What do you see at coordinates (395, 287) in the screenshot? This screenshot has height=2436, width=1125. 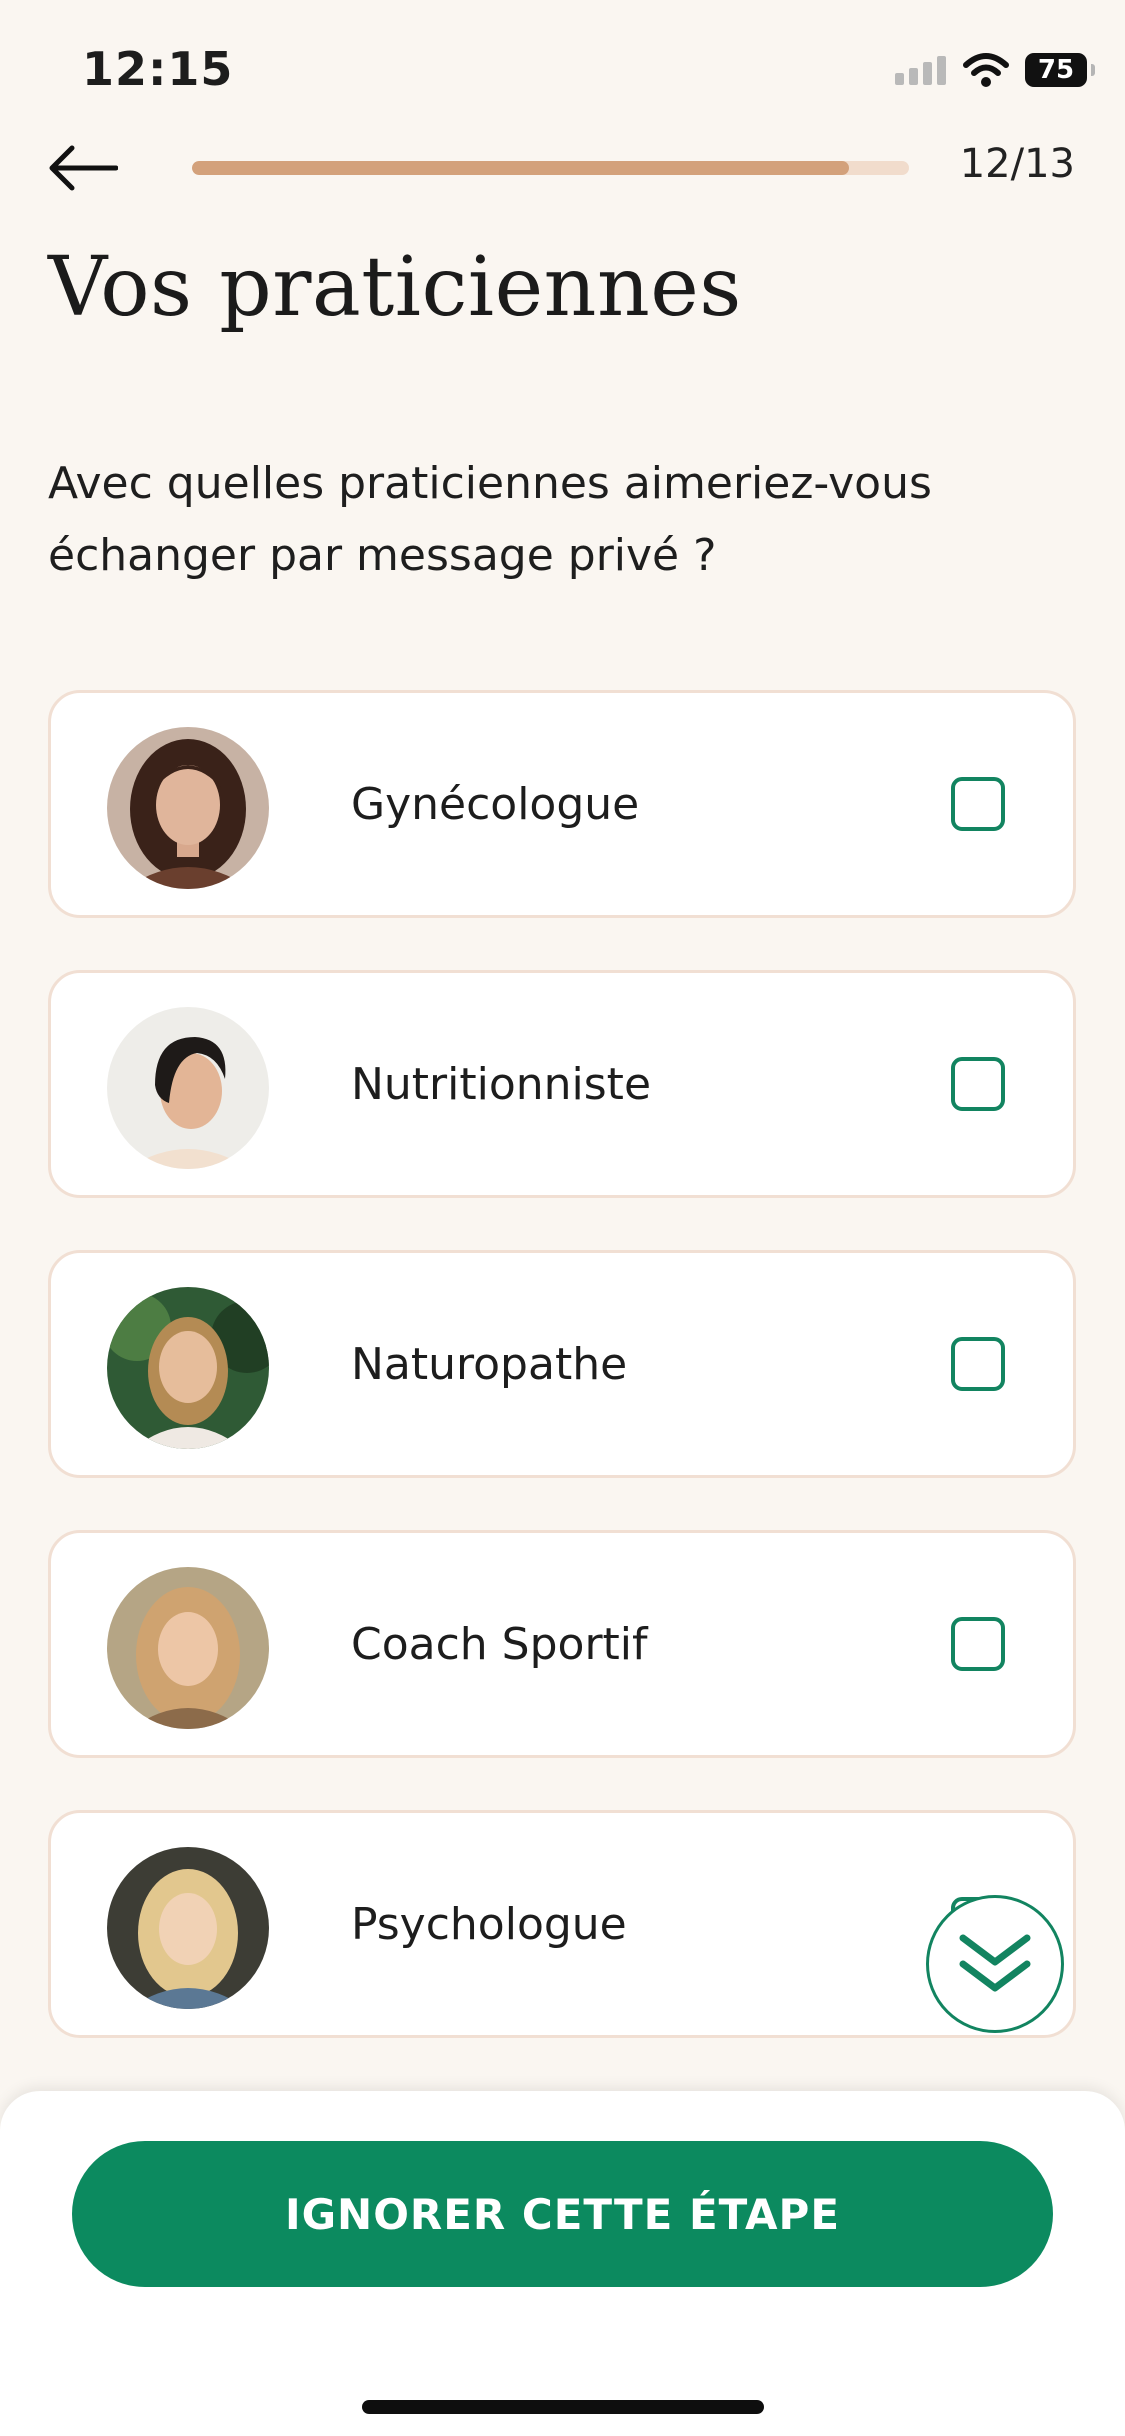 I see `page-title: Vos praticiennes` at bounding box center [395, 287].